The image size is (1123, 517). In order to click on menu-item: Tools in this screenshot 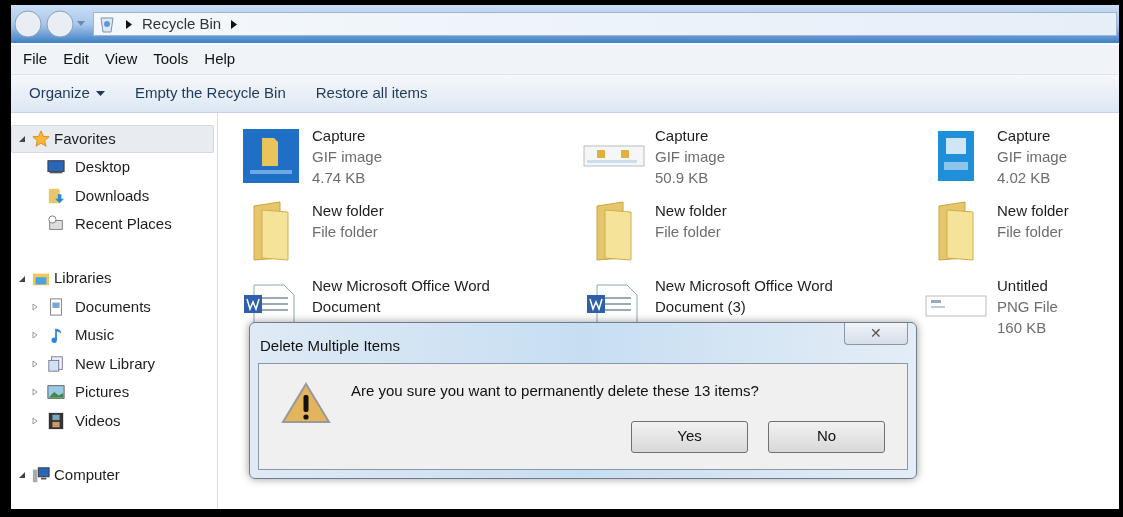, I will do `click(171, 59)`.